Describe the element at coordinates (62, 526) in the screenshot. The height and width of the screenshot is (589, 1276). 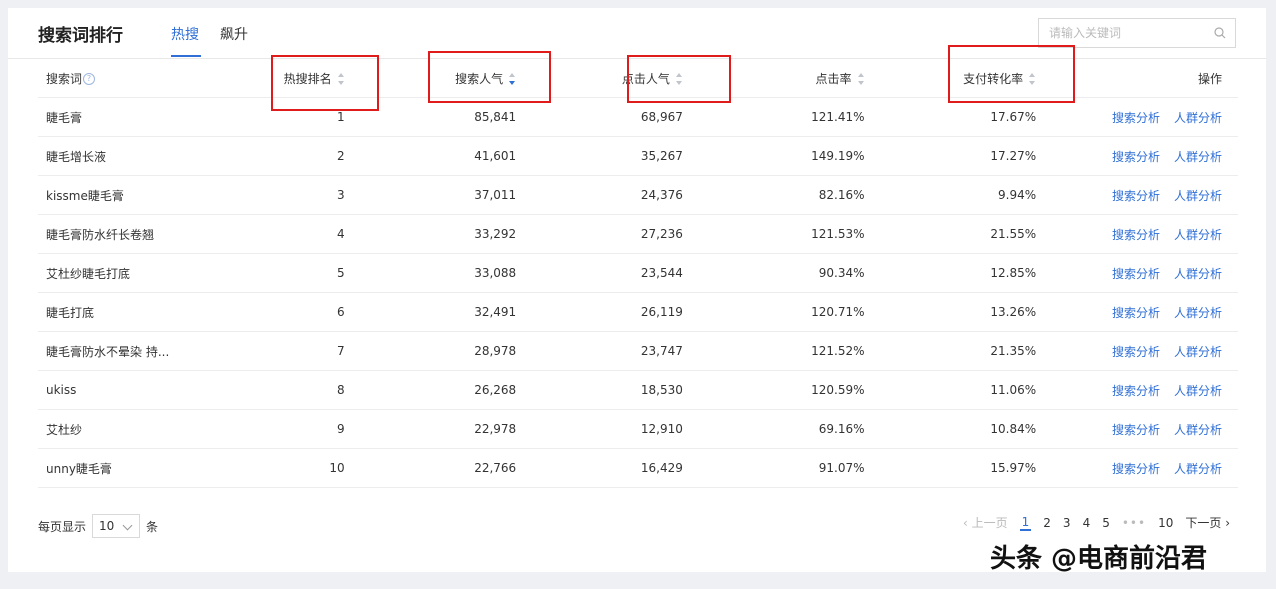
I see `per-page-label: 每页显示` at that location.